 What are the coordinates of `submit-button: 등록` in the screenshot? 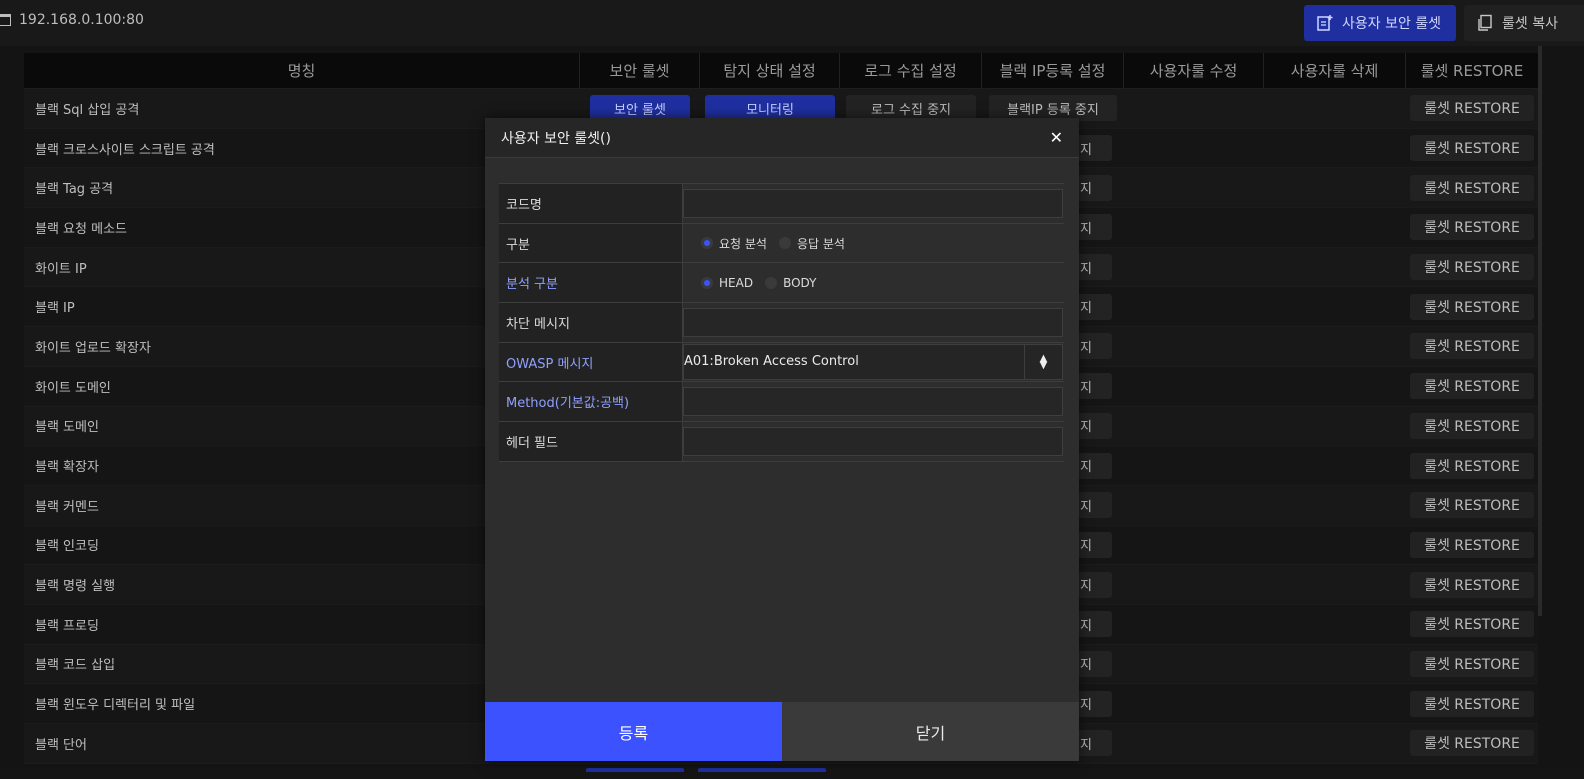 It's located at (633, 731).